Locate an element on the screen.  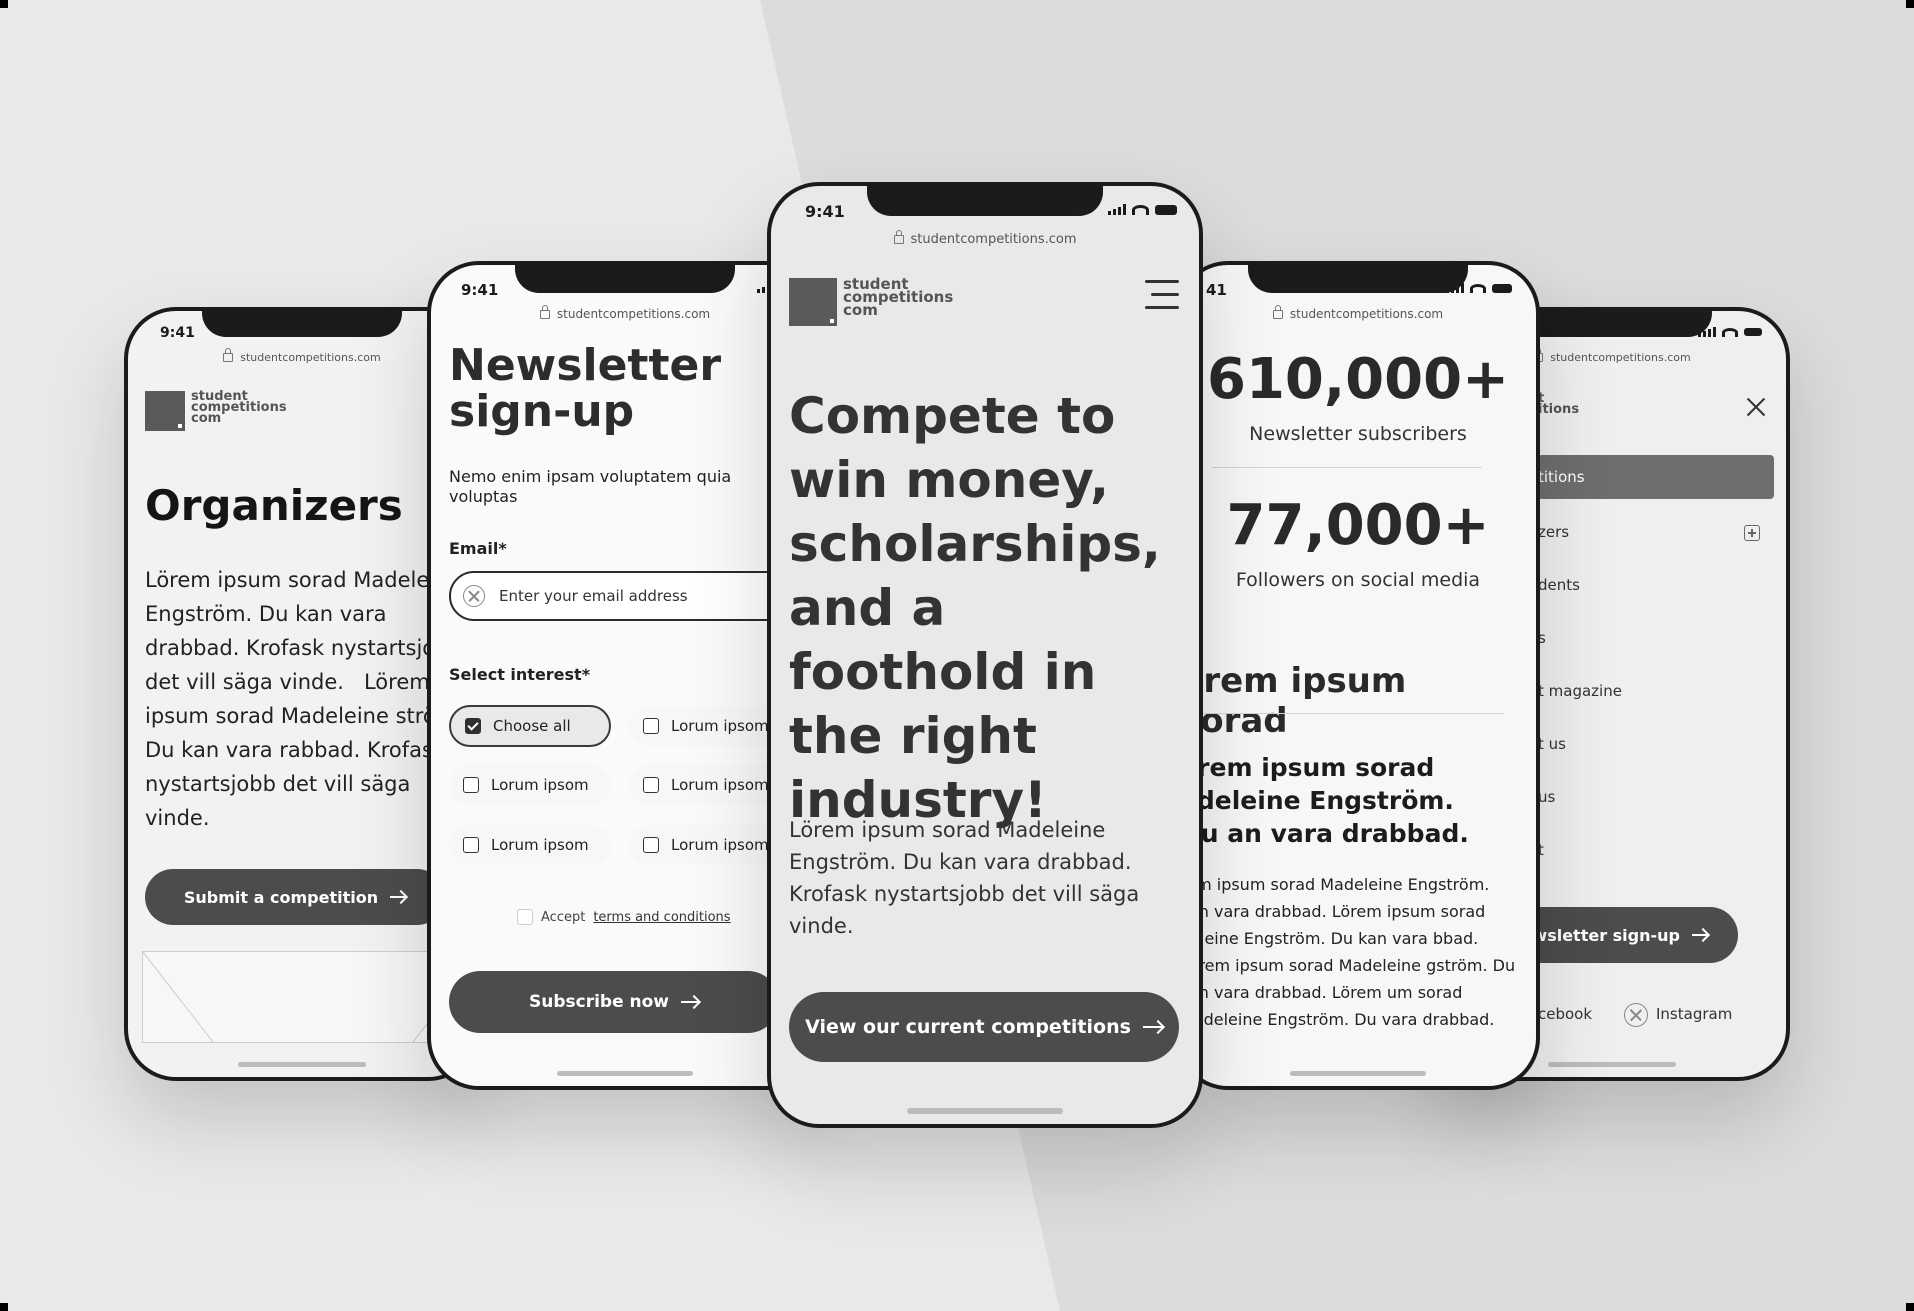
menu-item-magazine: t magazine is located at coordinates (1580, 691).